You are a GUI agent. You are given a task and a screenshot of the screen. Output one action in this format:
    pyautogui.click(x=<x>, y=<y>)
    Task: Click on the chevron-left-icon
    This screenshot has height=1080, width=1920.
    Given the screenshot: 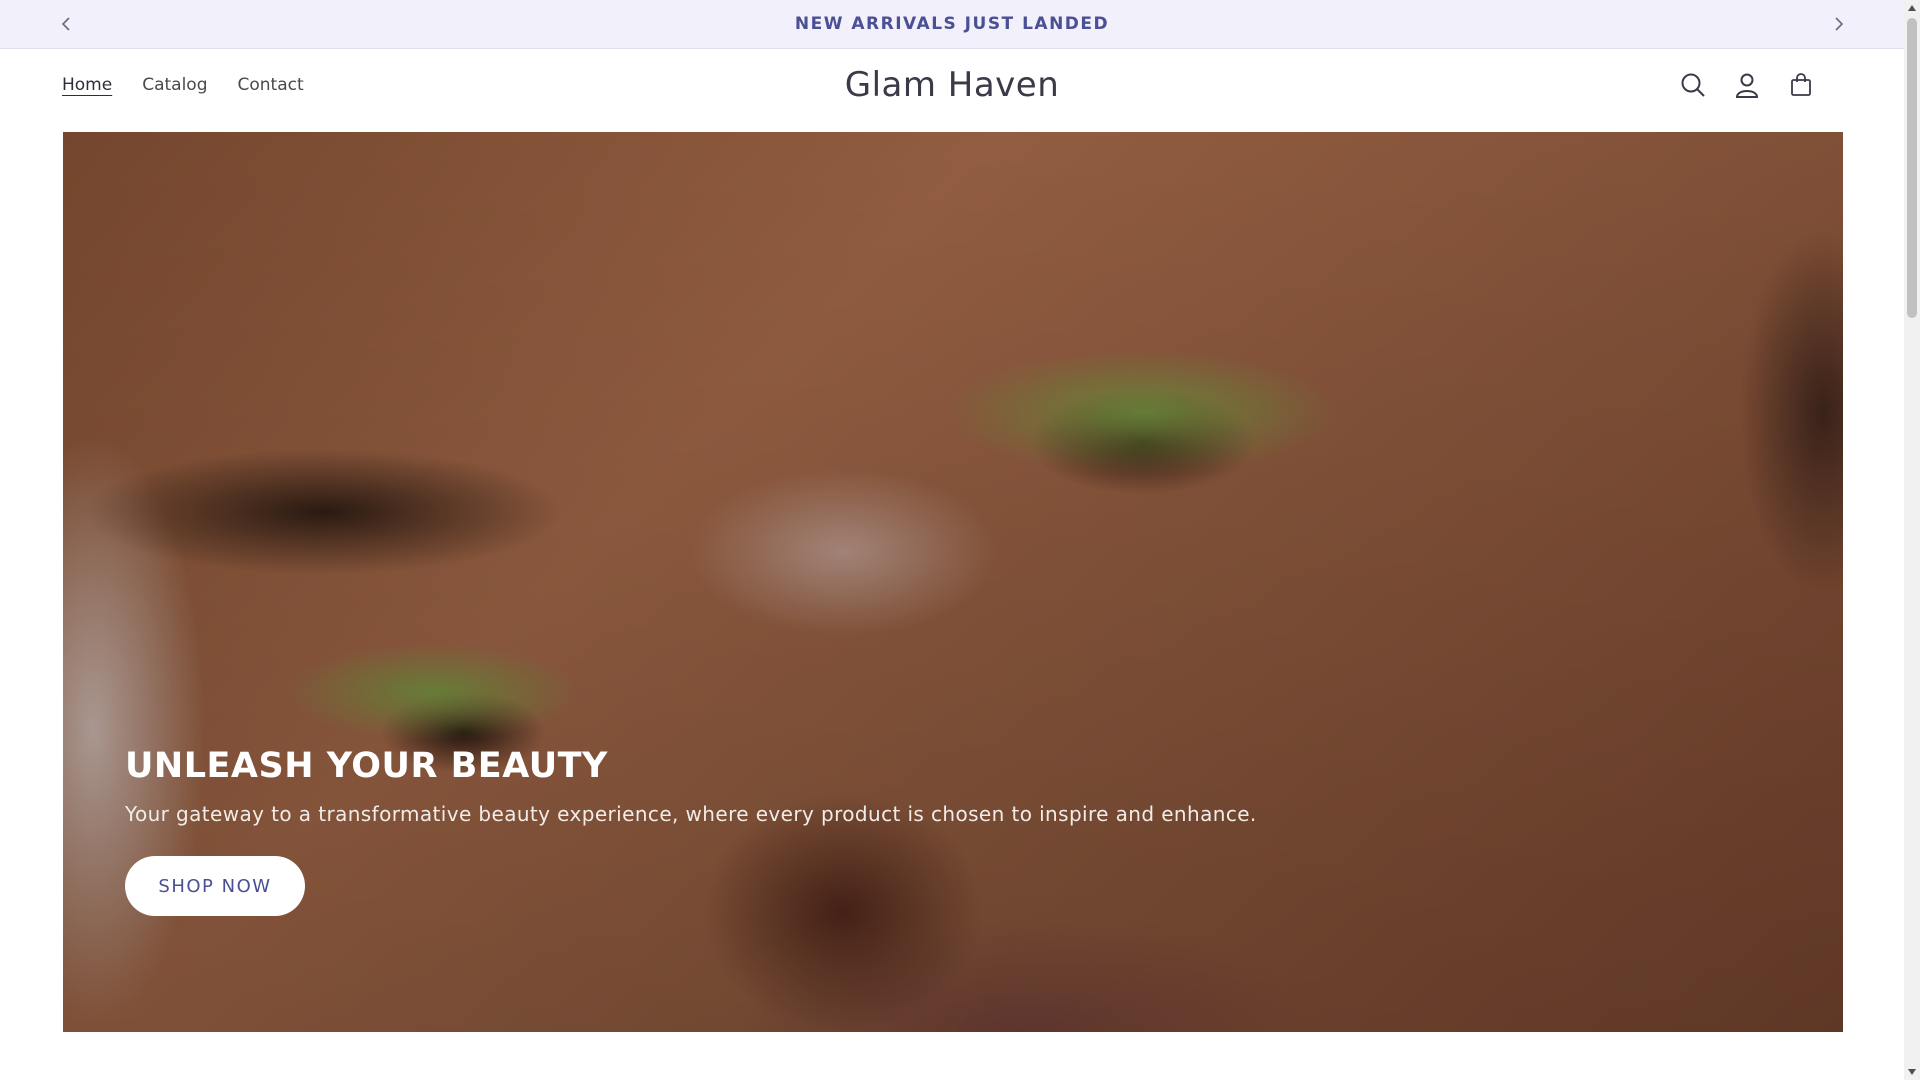 What is the action you would take?
    pyautogui.click(x=65, y=24)
    